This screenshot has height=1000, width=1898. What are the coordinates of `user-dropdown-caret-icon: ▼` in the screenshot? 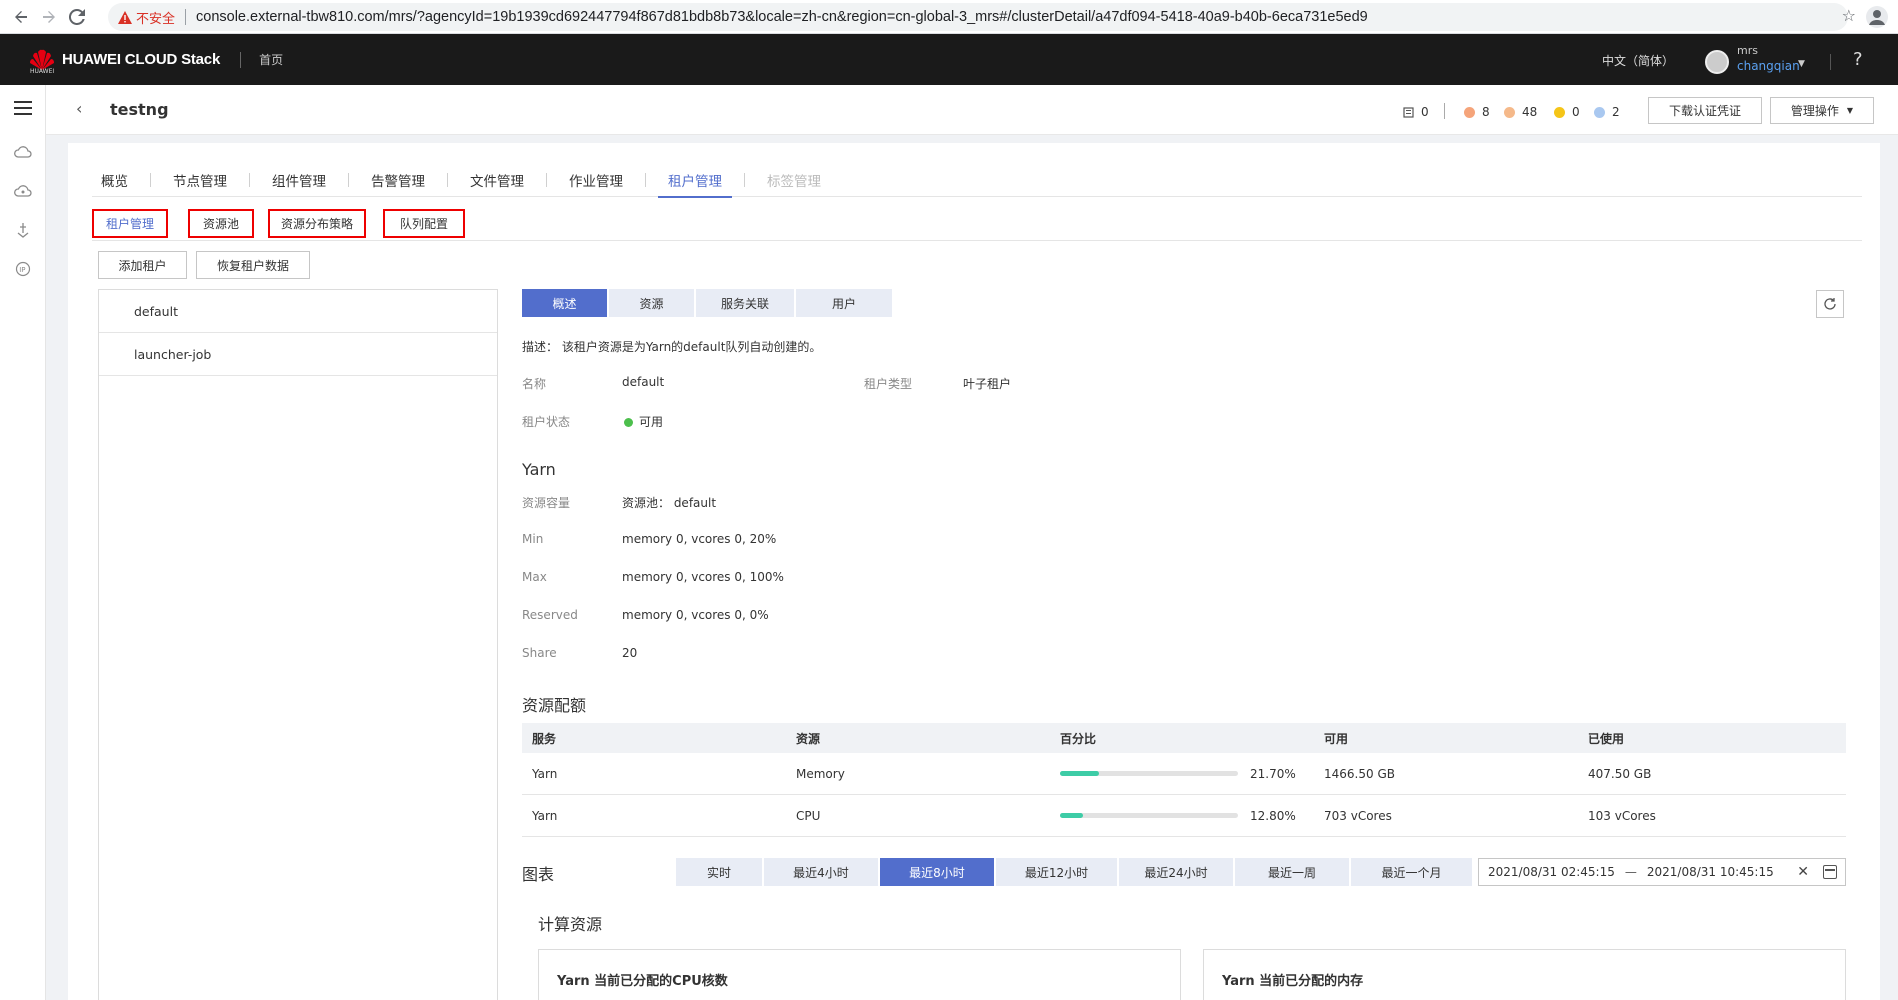 It's located at (1801, 64).